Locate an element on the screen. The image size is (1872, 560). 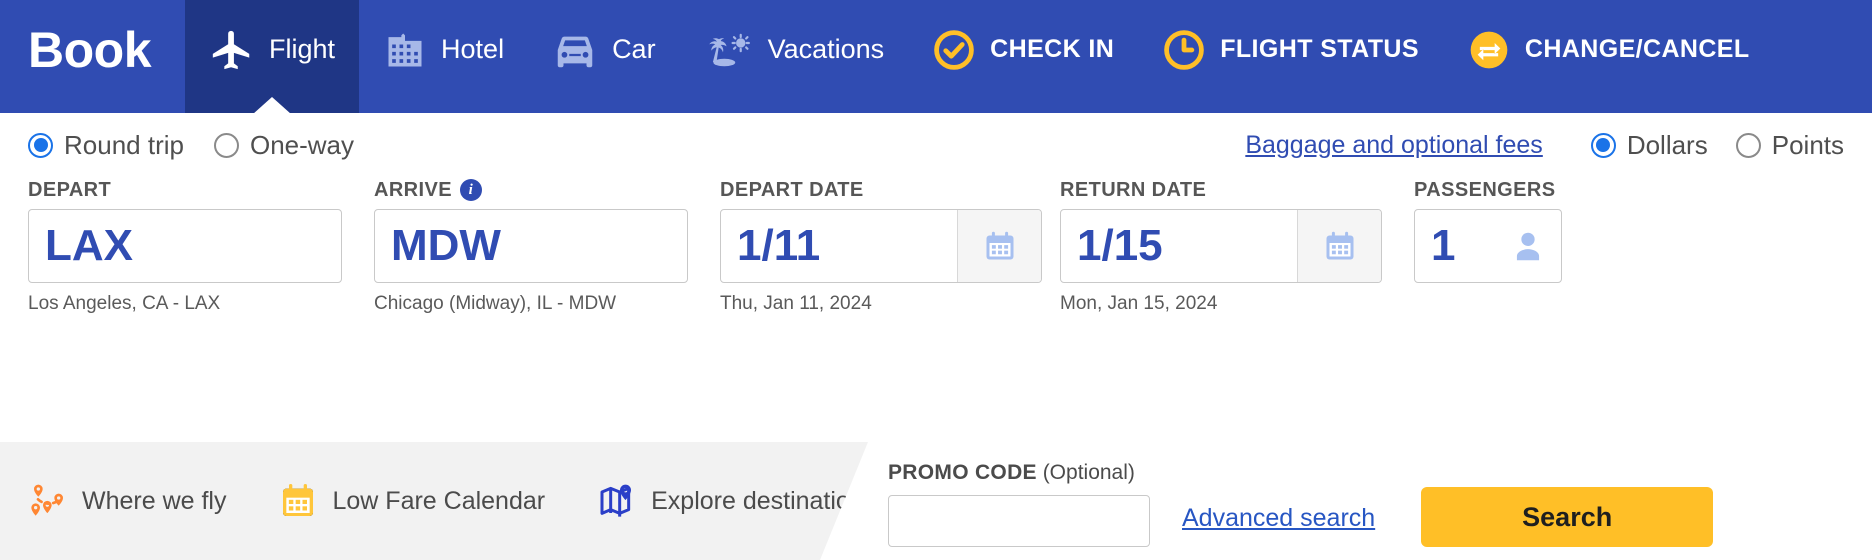
radio-dollars: Dollars is located at coordinates (1649, 145).